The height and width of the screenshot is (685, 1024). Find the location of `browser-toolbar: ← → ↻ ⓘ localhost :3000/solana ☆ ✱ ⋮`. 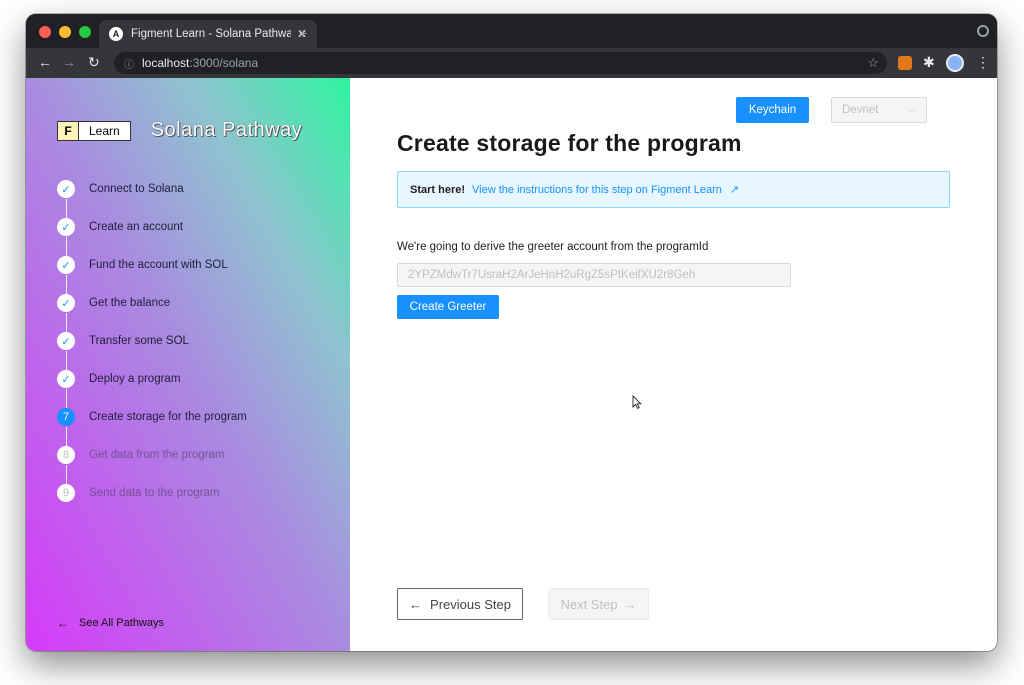

browser-toolbar: ← → ↻ ⓘ localhost :3000/solana ☆ ✱ ⋮ is located at coordinates (511, 63).